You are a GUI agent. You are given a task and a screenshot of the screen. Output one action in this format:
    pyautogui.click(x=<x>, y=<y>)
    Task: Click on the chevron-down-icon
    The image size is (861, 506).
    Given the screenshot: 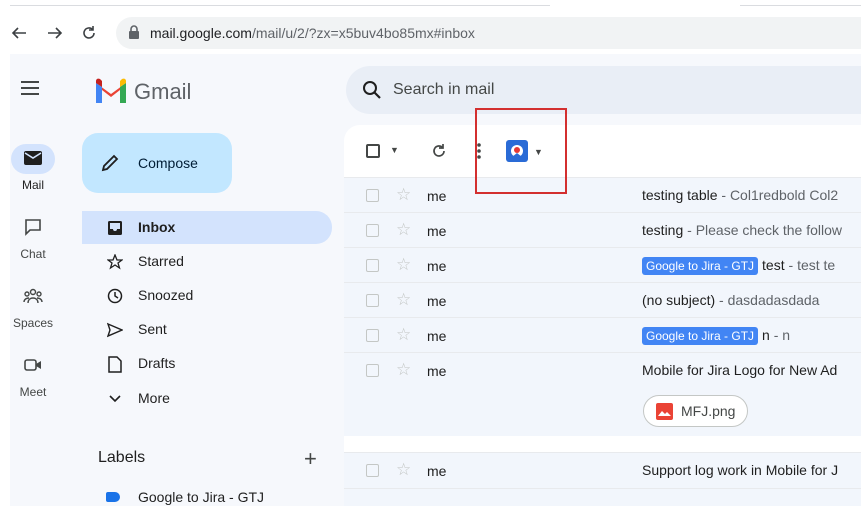 What is the action you would take?
    pyautogui.click(x=115, y=399)
    